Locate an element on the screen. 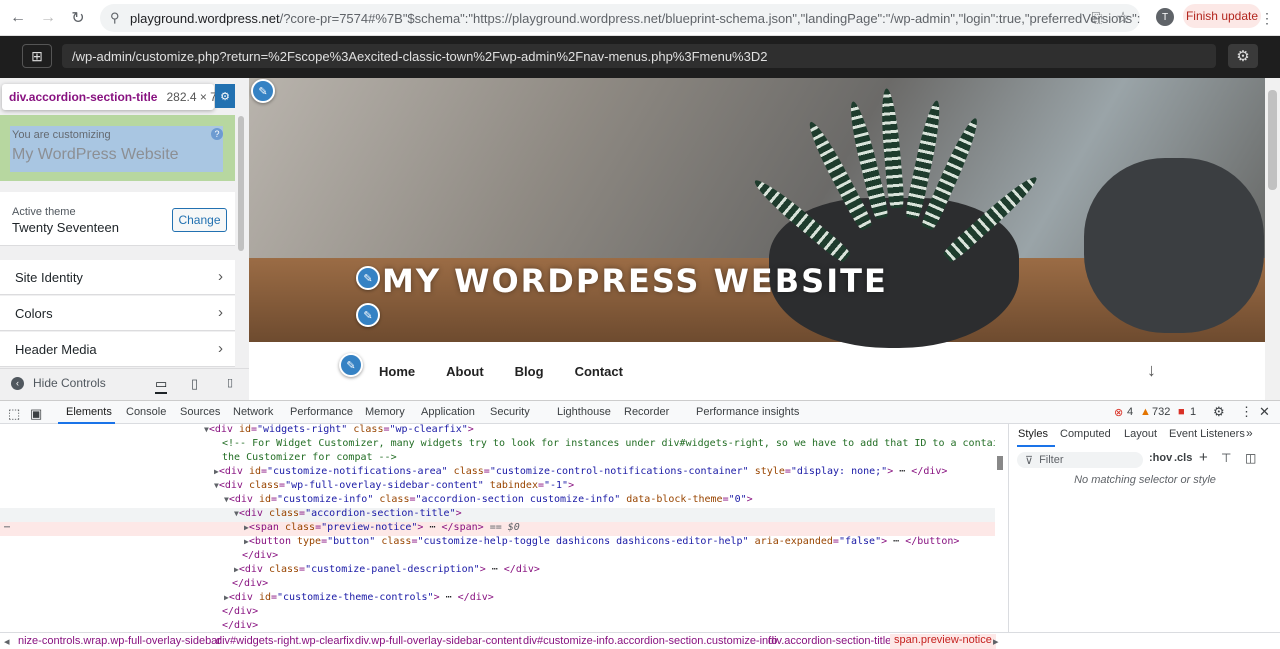 This screenshot has height=649, width=1280. nav-link-about: About is located at coordinates (465, 371).